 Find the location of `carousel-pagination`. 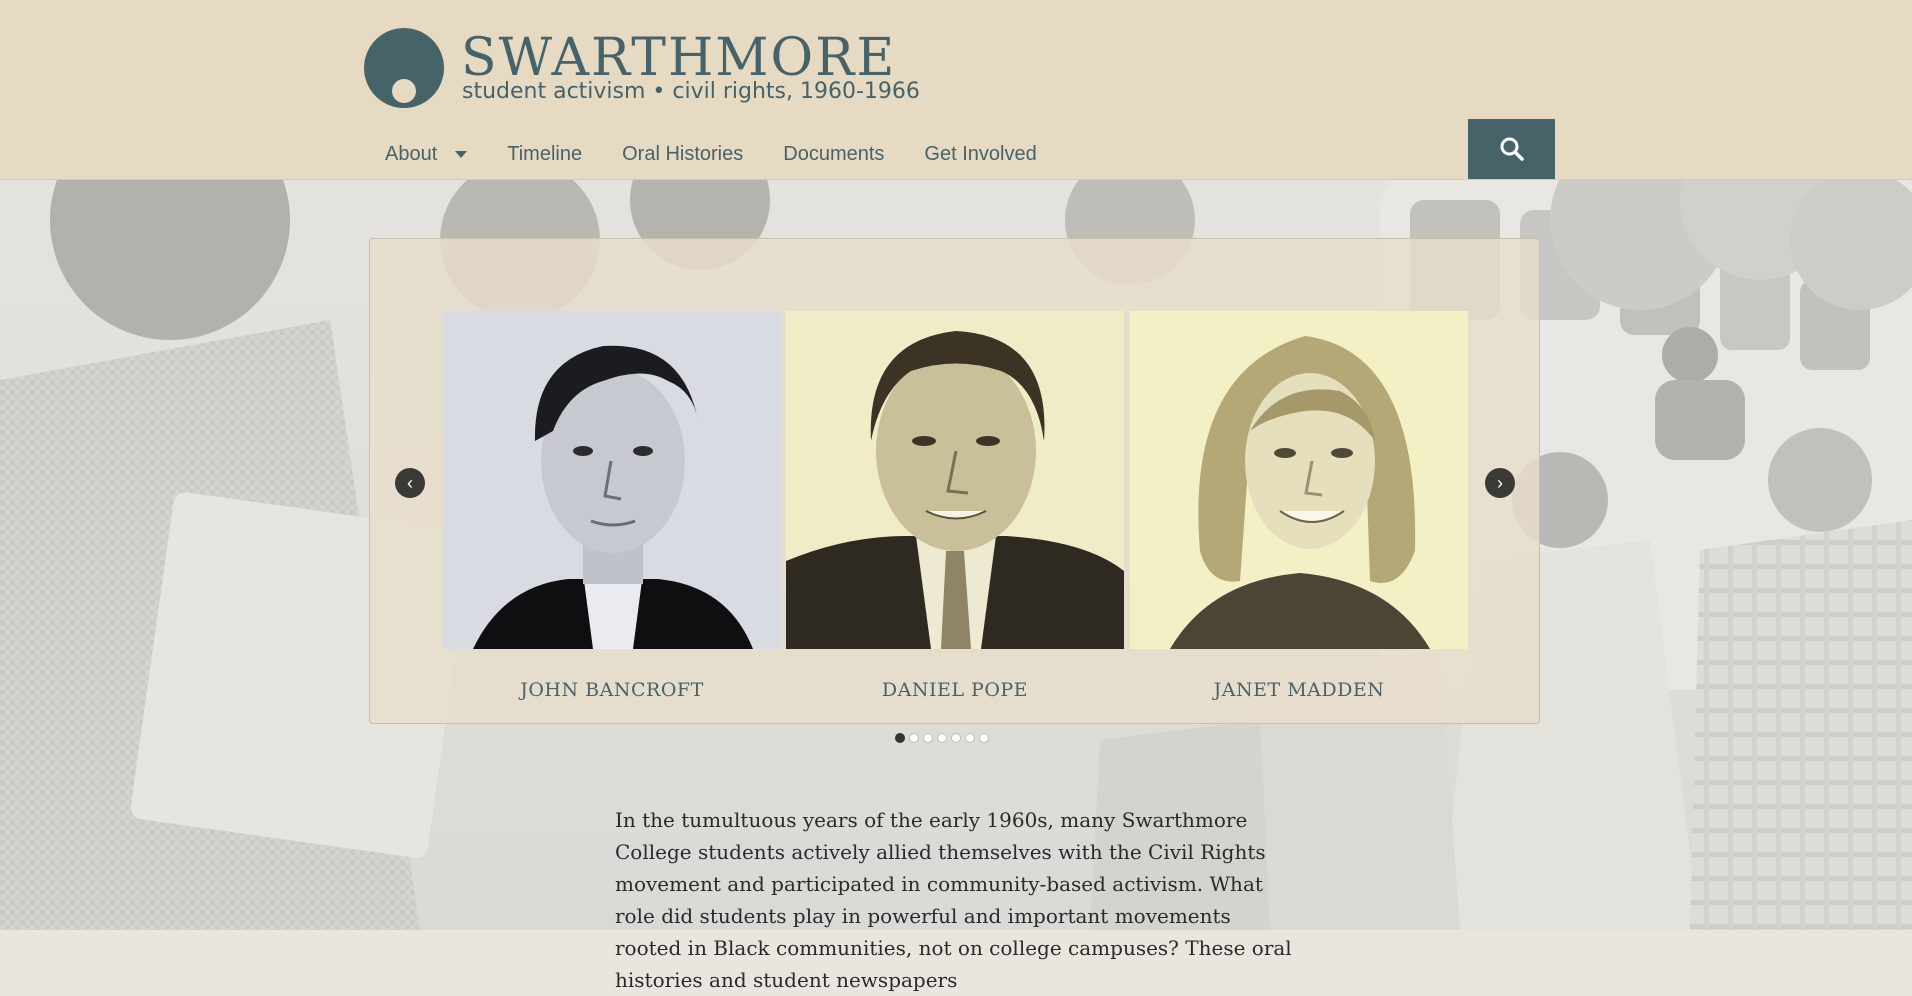

carousel-pagination is located at coordinates (942, 738).